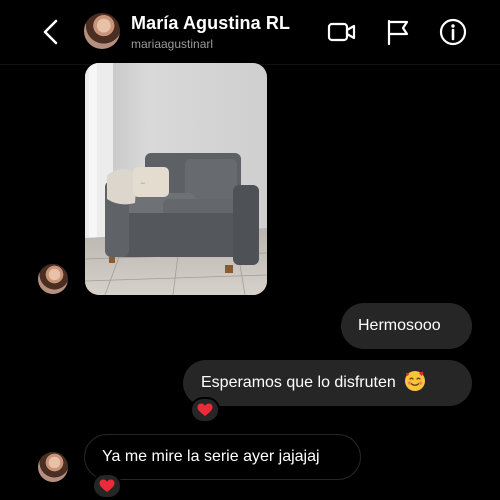 Image resolution: width=500 pixels, height=500 pixels. I want to click on back-button, so click(52, 32).